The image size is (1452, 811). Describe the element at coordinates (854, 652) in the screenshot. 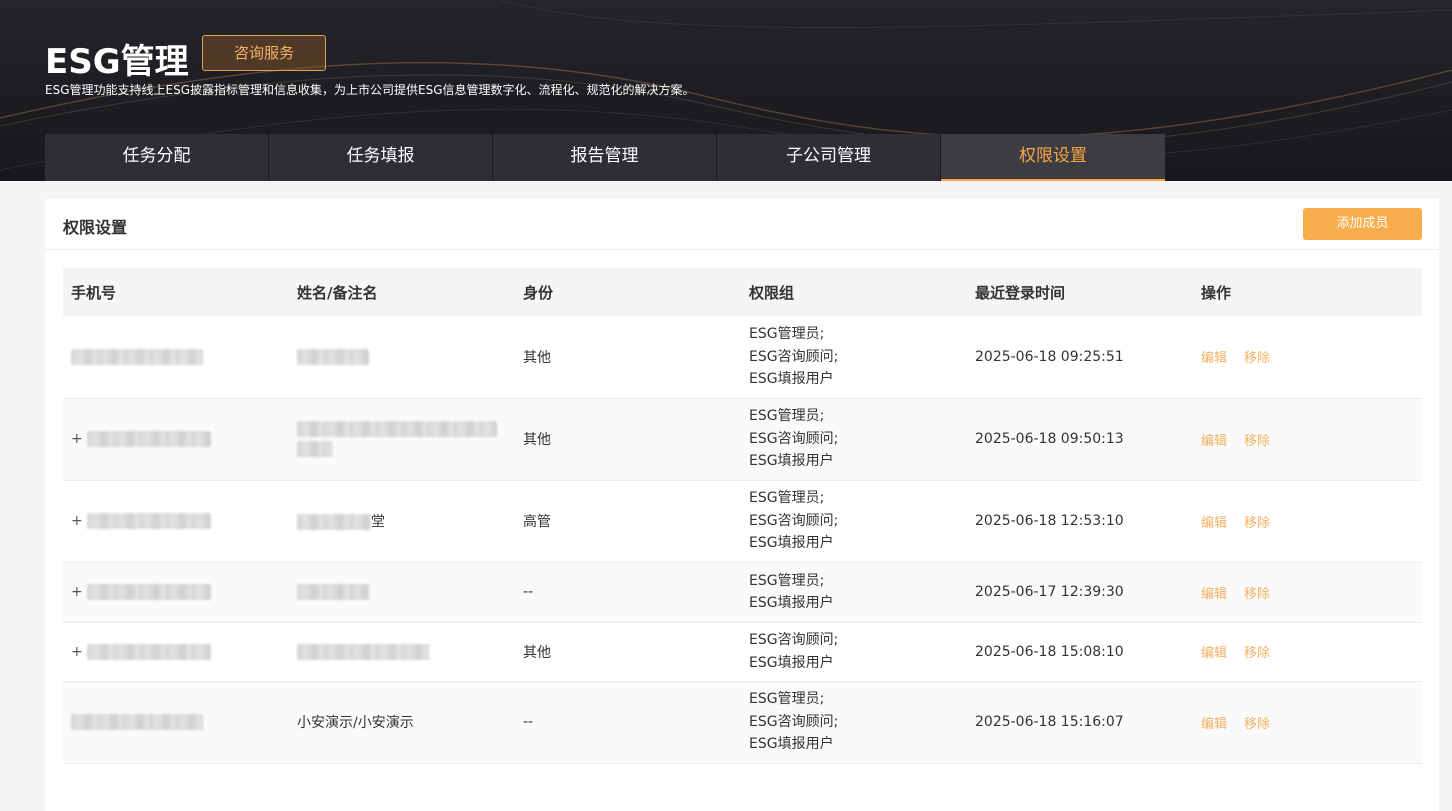

I see `permission-cell: ESG咨询顾问; ESG填报用户` at that location.